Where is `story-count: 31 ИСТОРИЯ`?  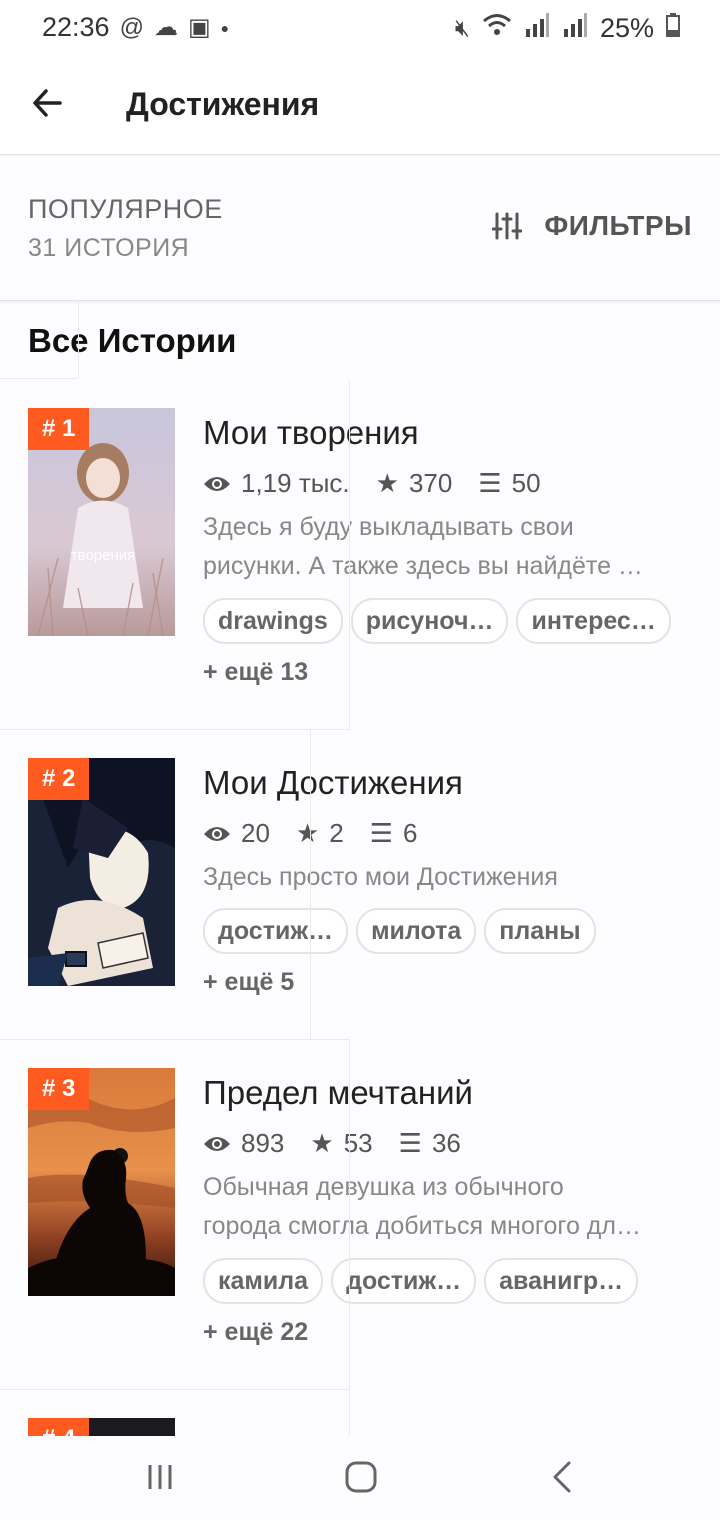
story-count: 31 ИСТОРИЯ is located at coordinates (109, 248).